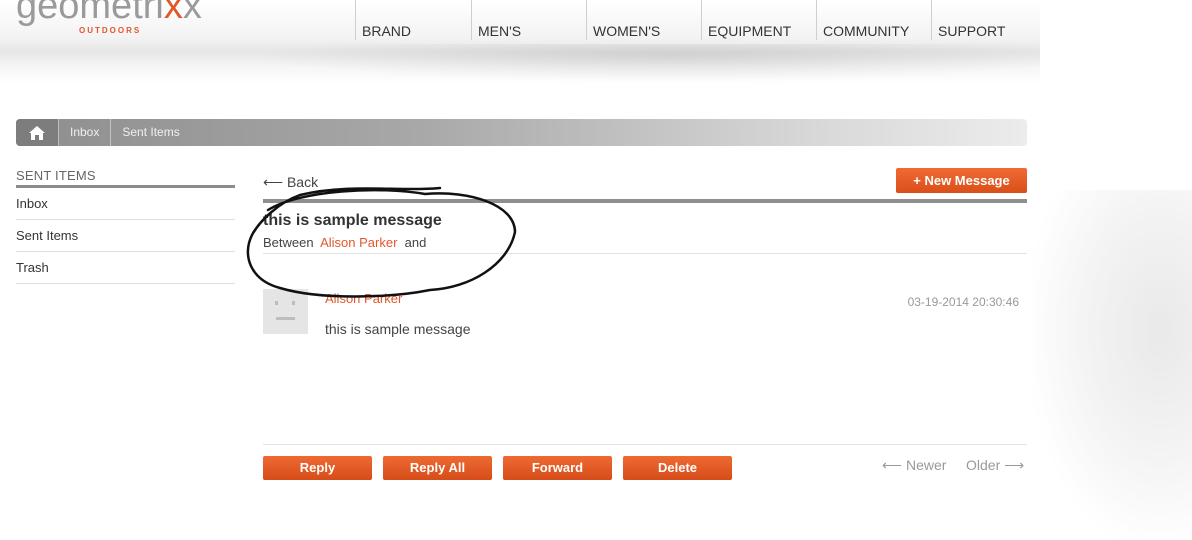  What do you see at coordinates (125, 236) in the screenshot?
I see `sidebar-item-sent-items: Sent Items` at bounding box center [125, 236].